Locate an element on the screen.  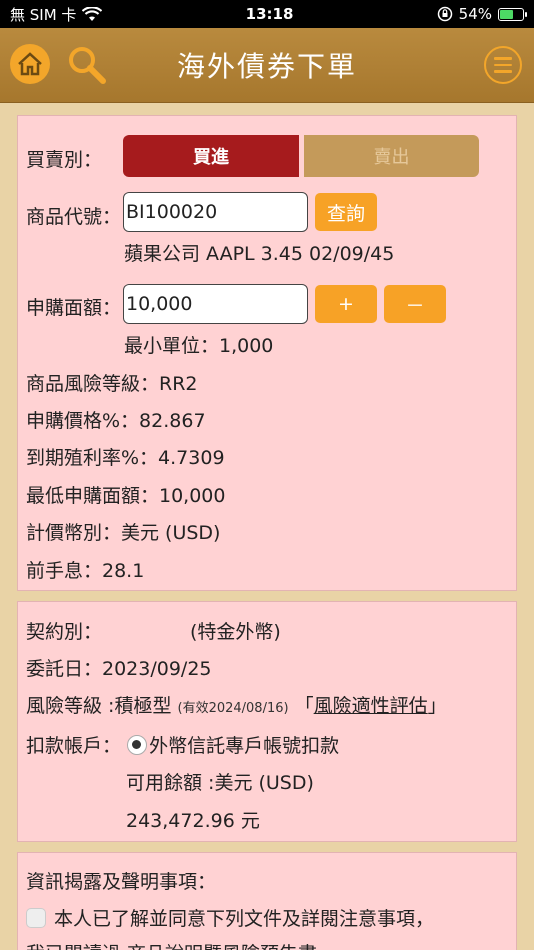
yield-to-maturity: 到期殖利率%：4.7309 is located at coordinates (125, 458).